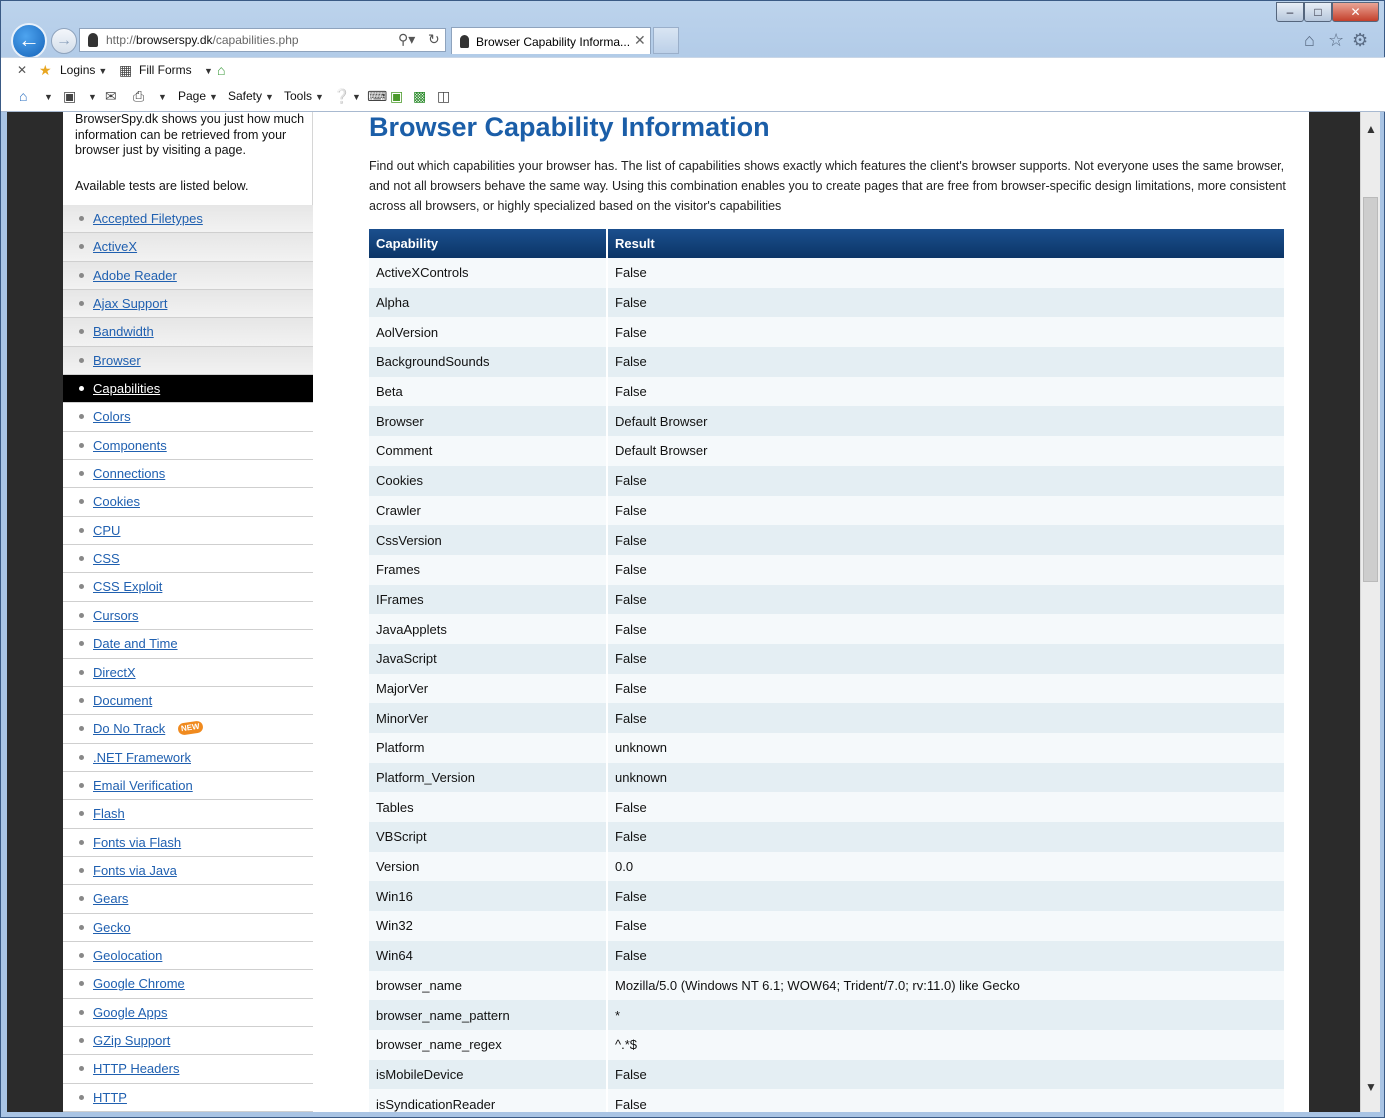  I want to click on page-menu: Page ▼, so click(198, 96).